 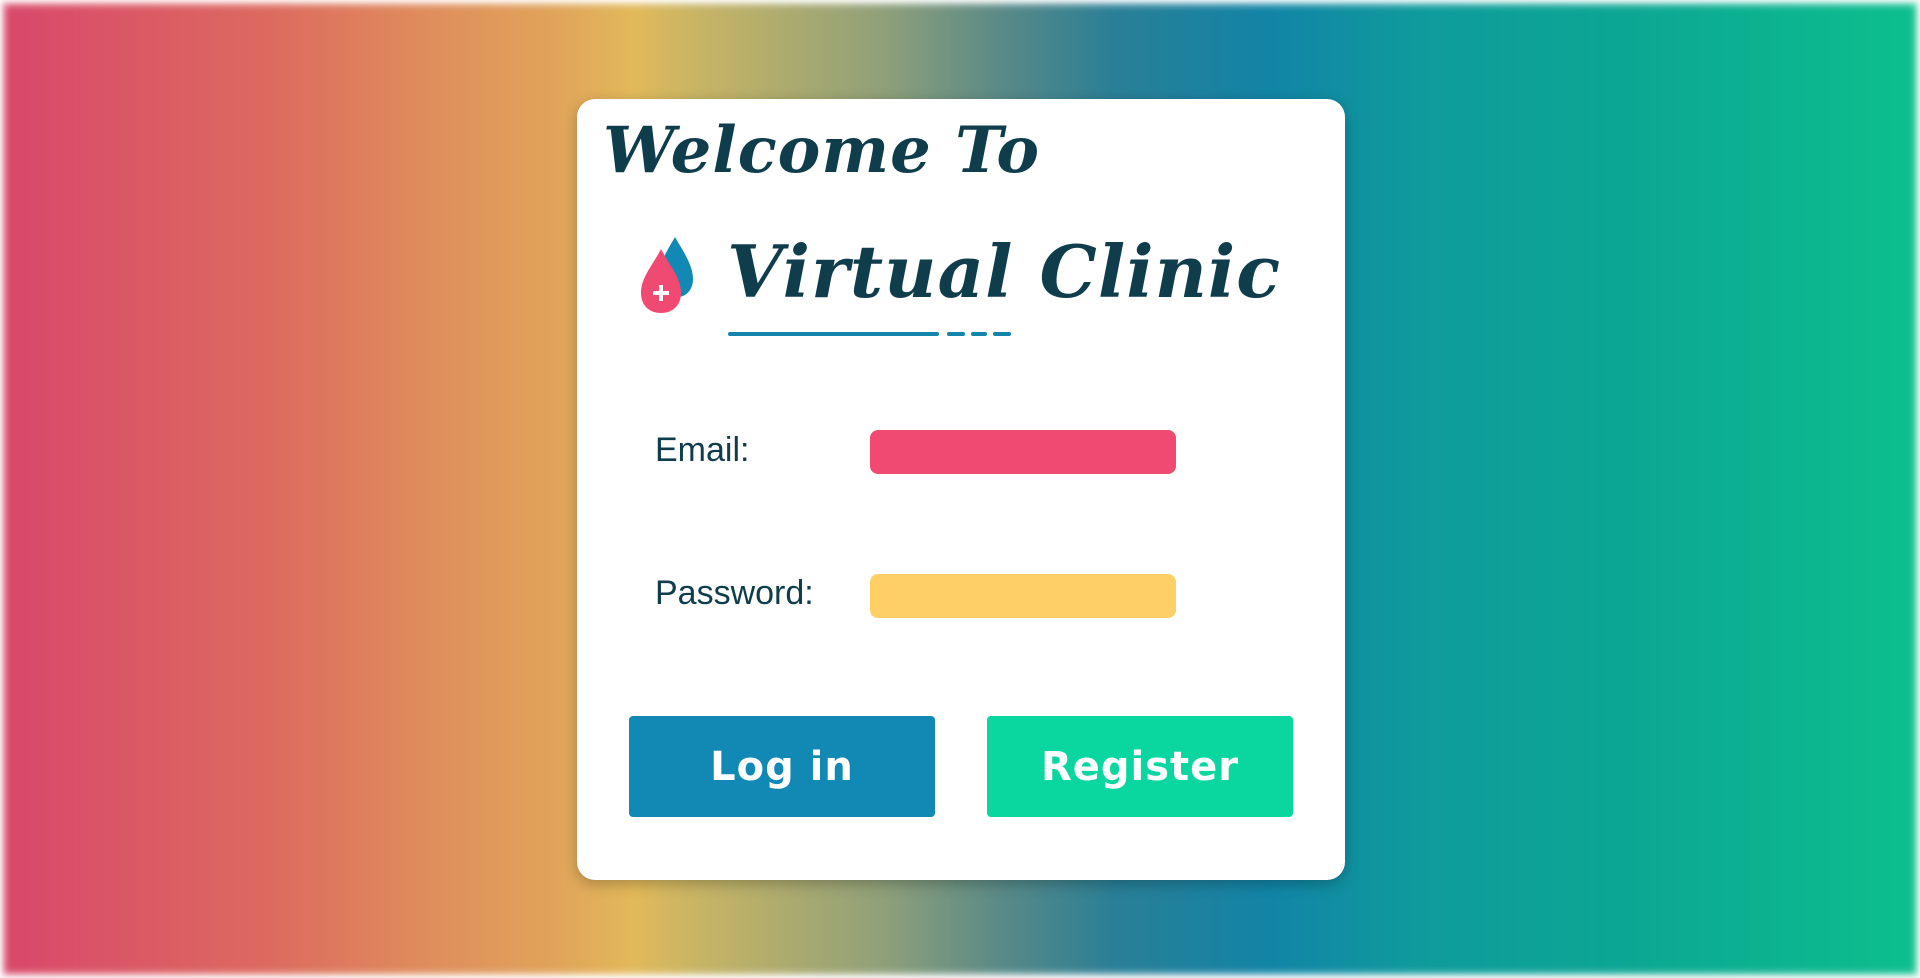 What do you see at coordinates (1023, 452) in the screenshot?
I see `email-field` at bounding box center [1023, 452].